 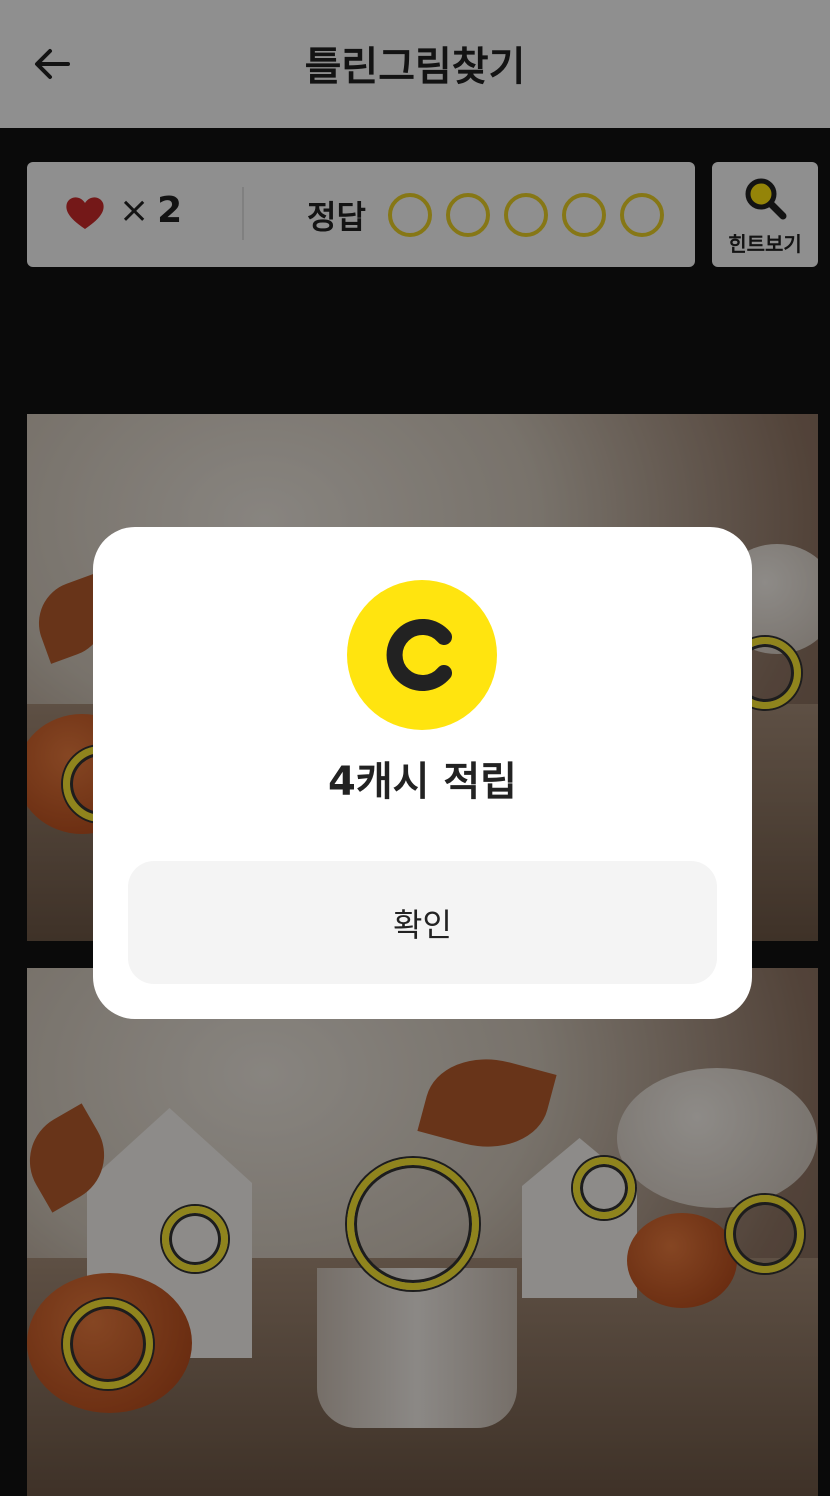 I want to click on cash-coin-icon, so click(x=422, y=655).